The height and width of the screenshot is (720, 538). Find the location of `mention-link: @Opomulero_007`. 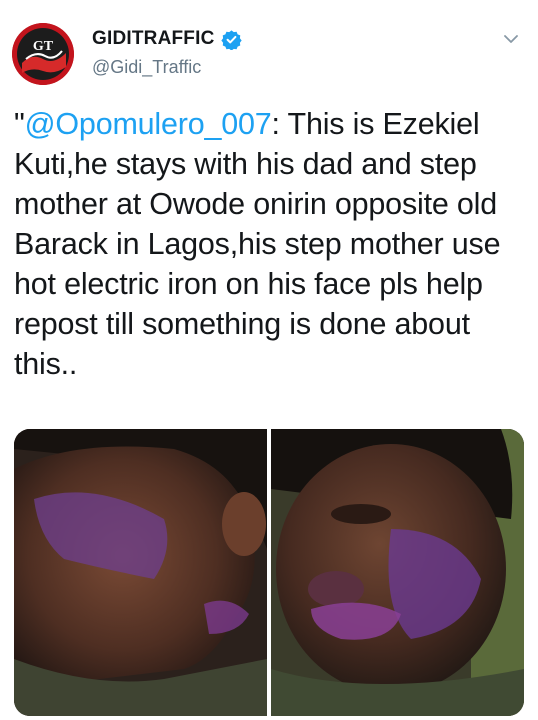

mention-link: @Opomulero_007 is located at coordinates (148, 124).